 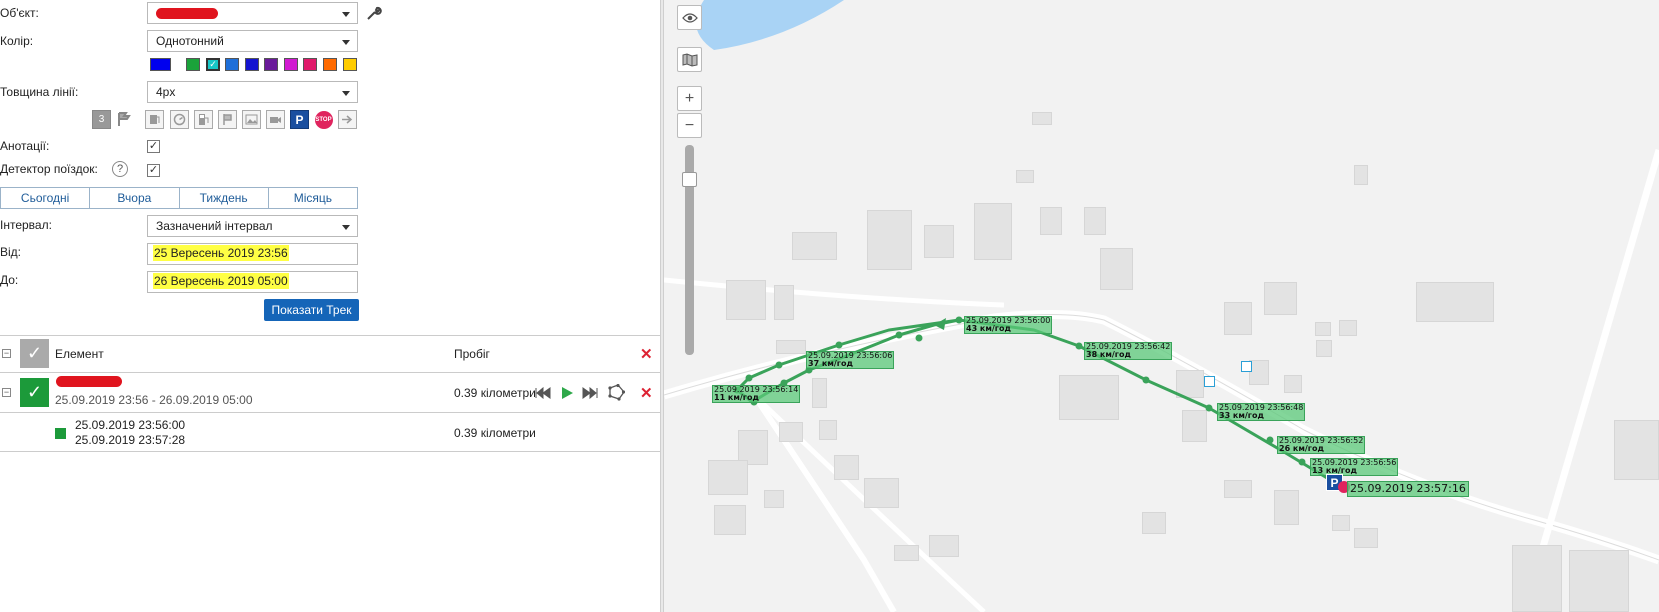 What do you see at coordinates (130, 440) in the screenshot?
I see `trip-end: 25.09.2019 23:57:28` at bounding box center [130, 440].